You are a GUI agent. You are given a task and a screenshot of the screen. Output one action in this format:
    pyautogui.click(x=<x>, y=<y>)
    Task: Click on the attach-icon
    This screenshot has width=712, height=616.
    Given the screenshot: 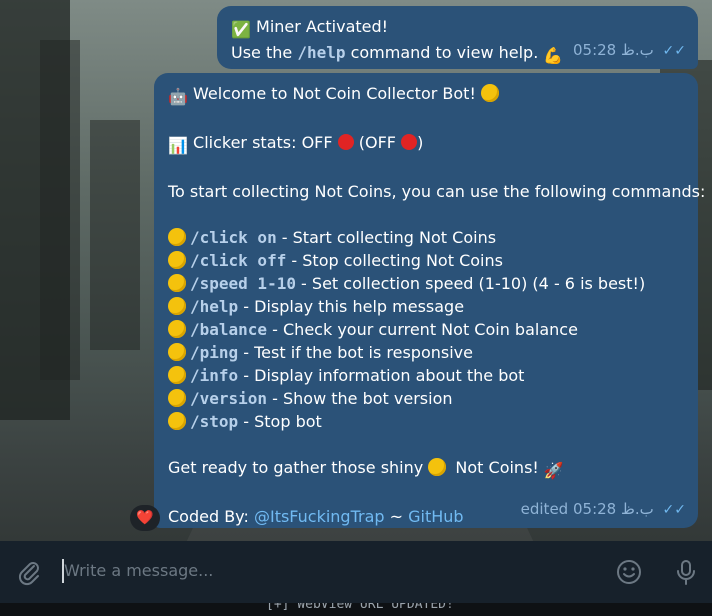 What is the action you would take?
    pyautogui.click(x=29, y=572)
    